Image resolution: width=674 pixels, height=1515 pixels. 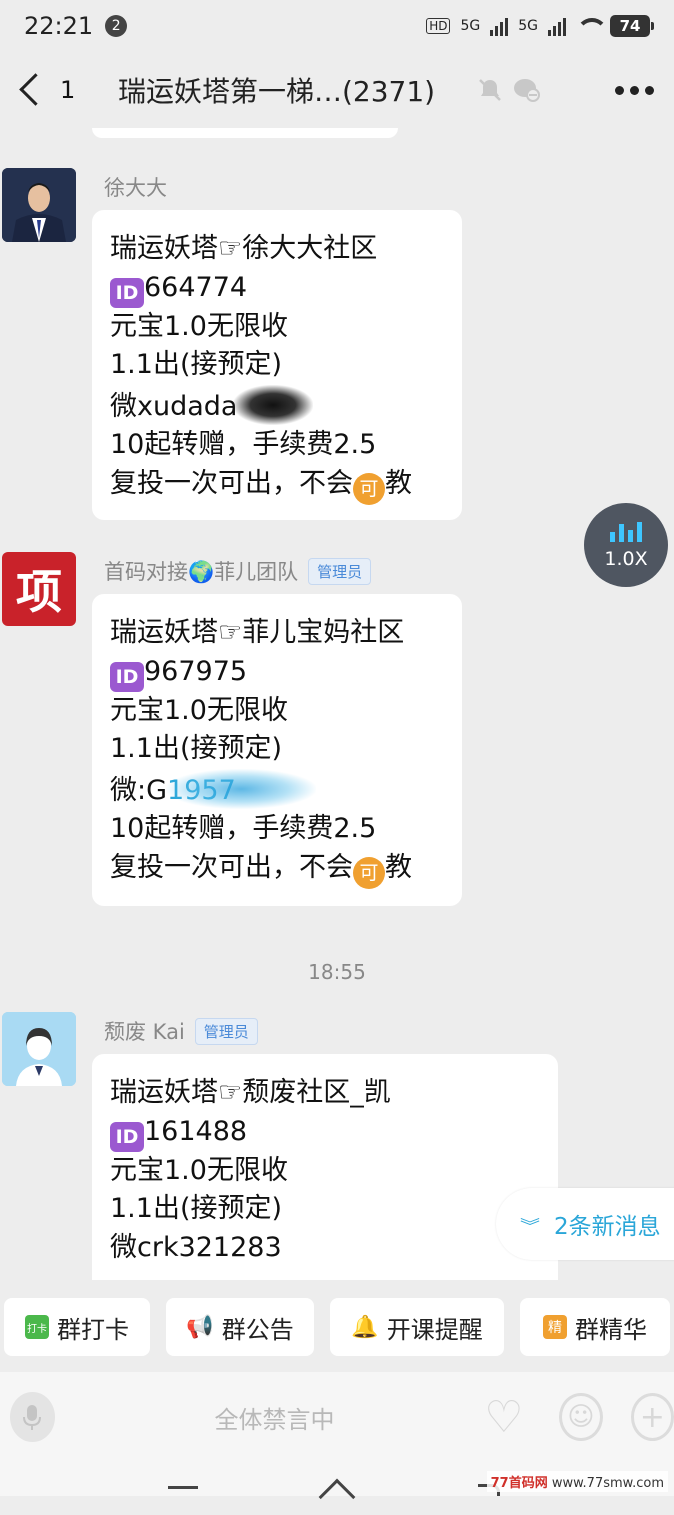 I want to click on status-bar: 22:21 2 HD 5G 5G 74, so click(x=337, y=26).